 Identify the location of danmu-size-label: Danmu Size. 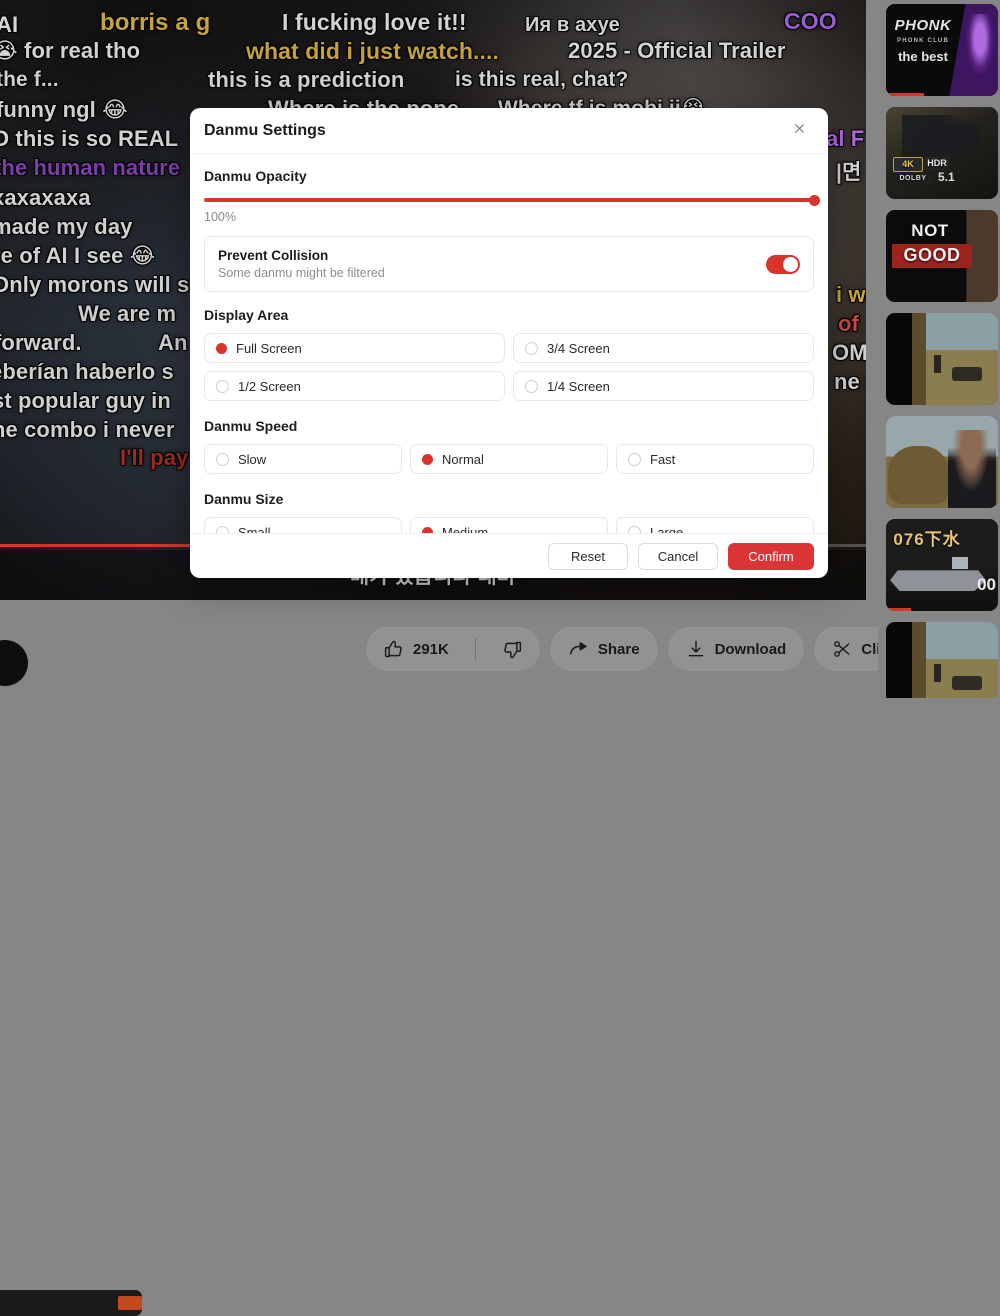
(244, 499).